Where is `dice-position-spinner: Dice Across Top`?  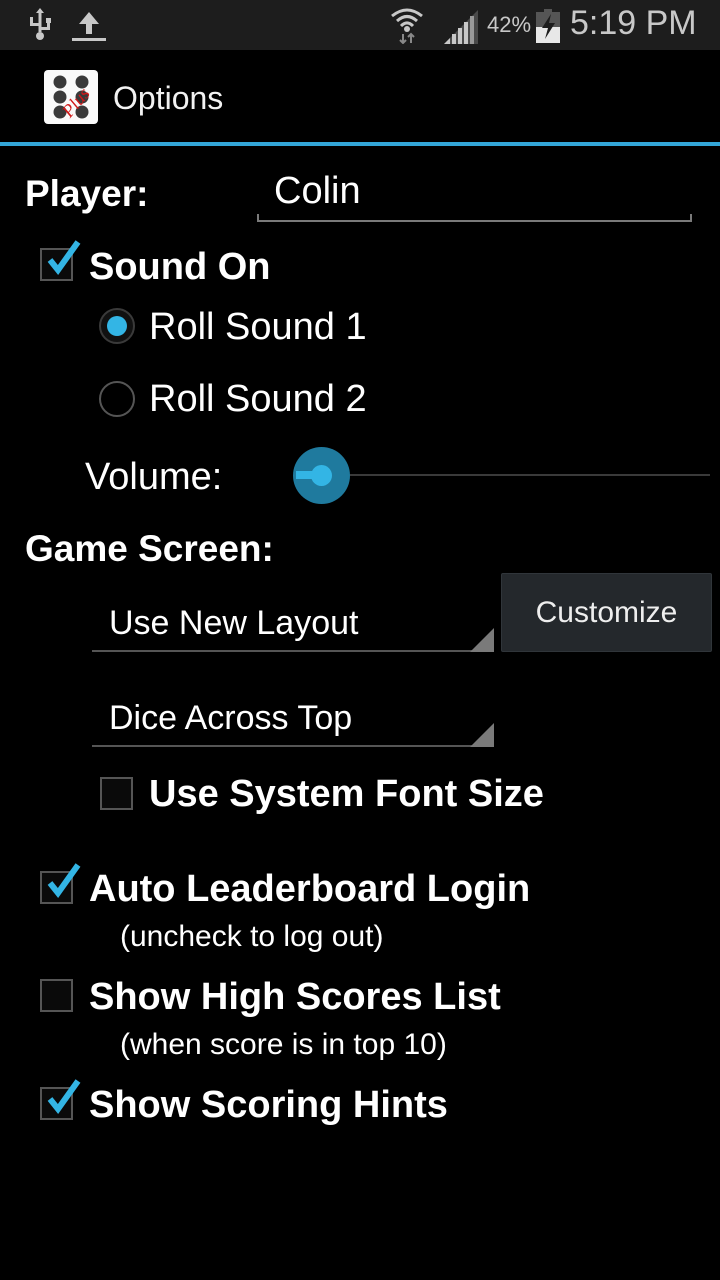 dice-position-spinner: Dice Across Top is located at coordinates (293, 718).